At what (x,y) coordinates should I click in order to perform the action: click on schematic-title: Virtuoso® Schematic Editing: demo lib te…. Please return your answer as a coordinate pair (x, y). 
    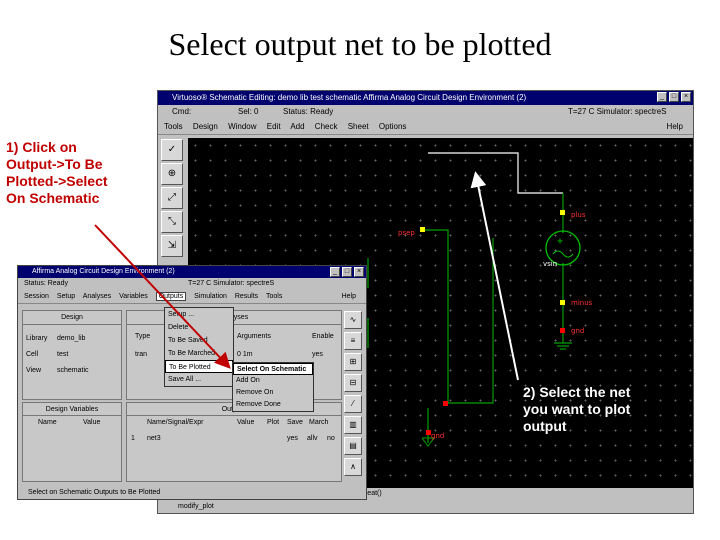
    Looking at the image, I should click on (349, 97).